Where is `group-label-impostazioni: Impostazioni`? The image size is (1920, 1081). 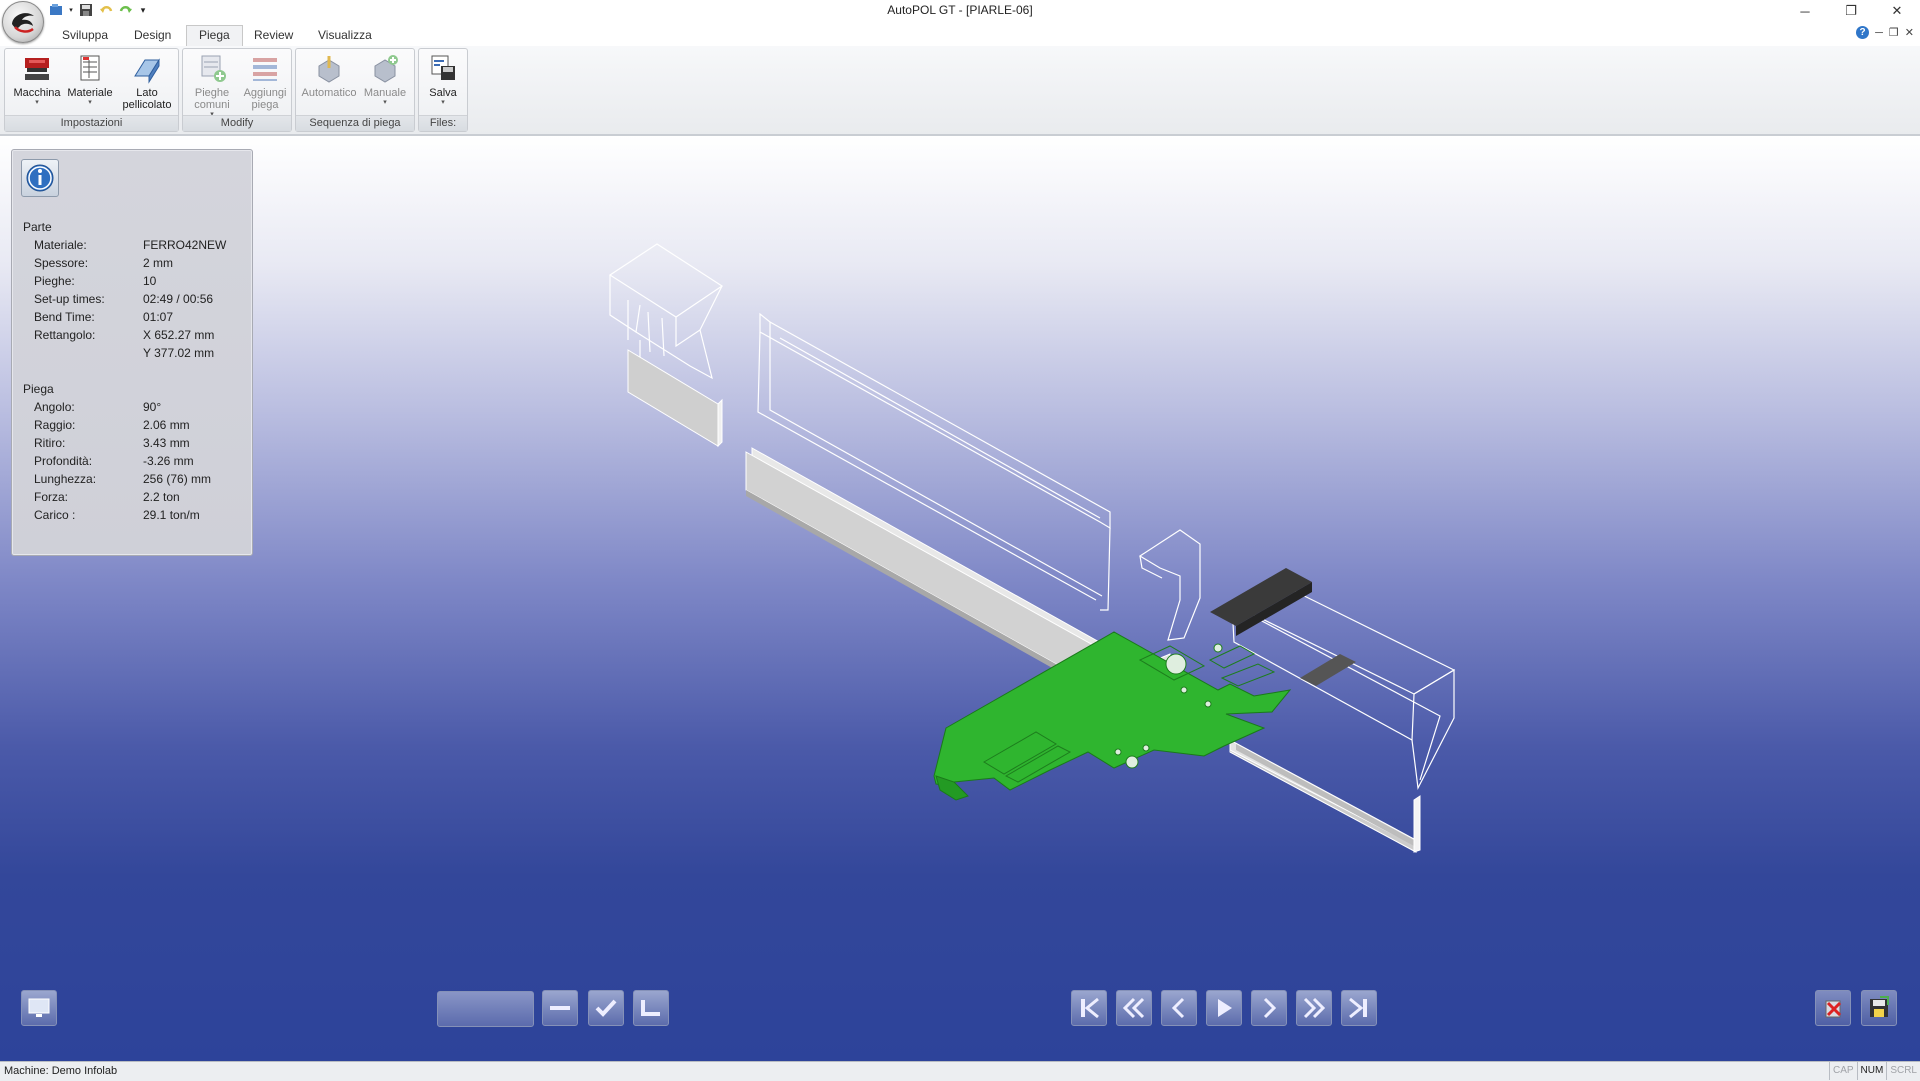
group-label-impostazioni: Impostazioni is located at coordinates (91, 123).